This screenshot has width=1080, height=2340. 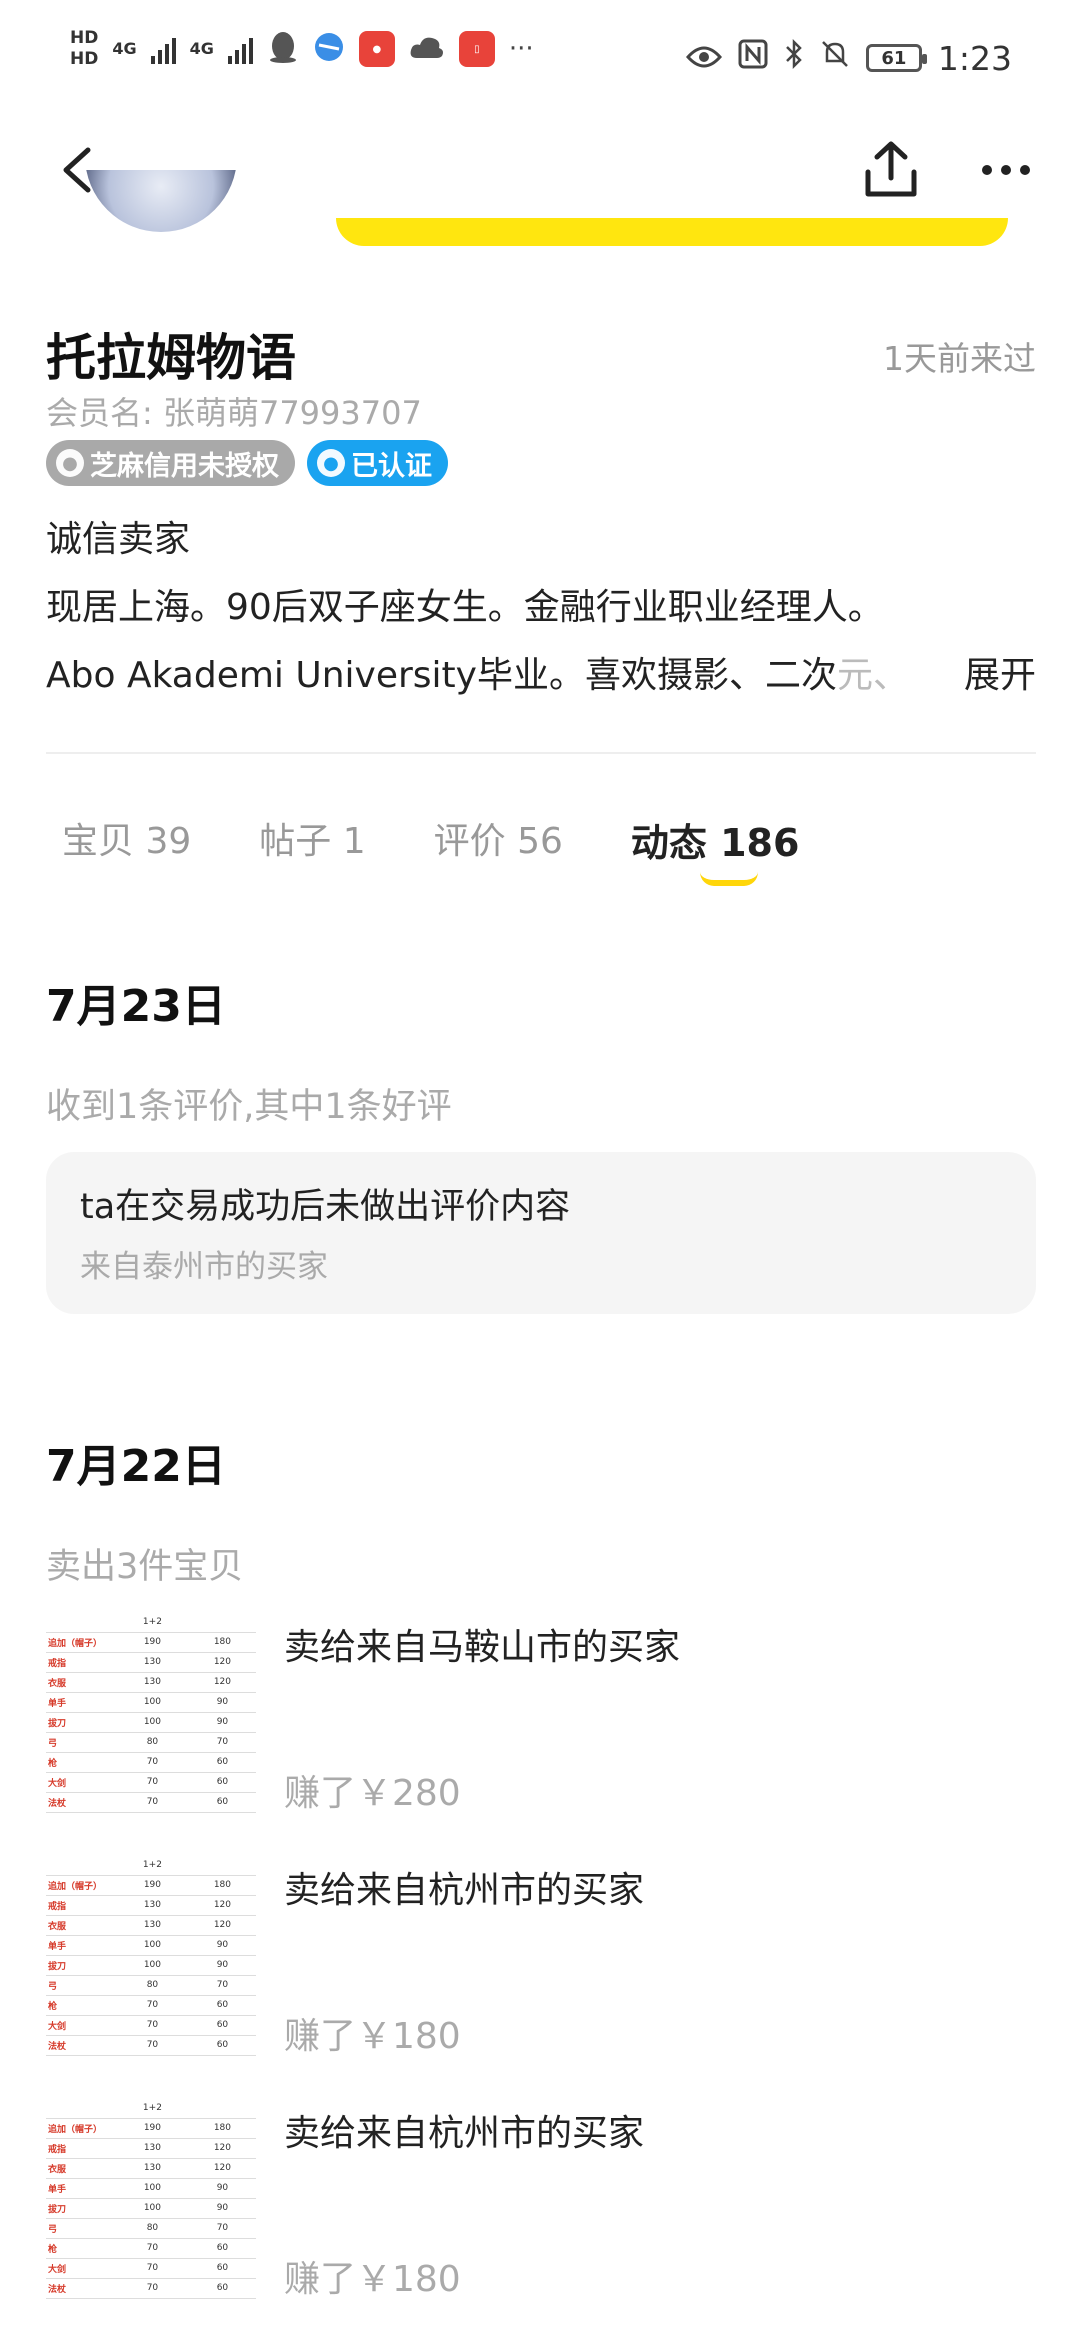 What do you see at coordinates (872, 675) in the screenshot?
I see `bio-line-3-fade: 元、` at bounding box center [872, 675].